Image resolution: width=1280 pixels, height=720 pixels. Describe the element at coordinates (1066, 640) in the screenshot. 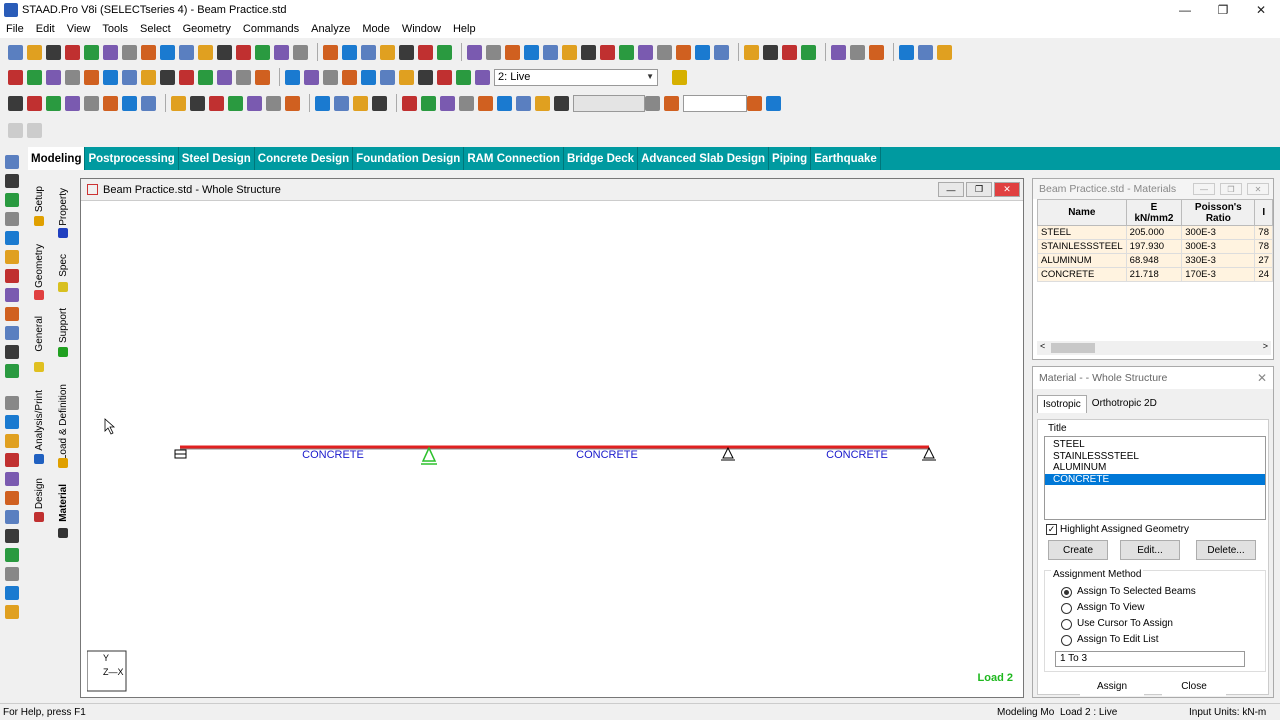

I see `radio-edit-list` at that location.